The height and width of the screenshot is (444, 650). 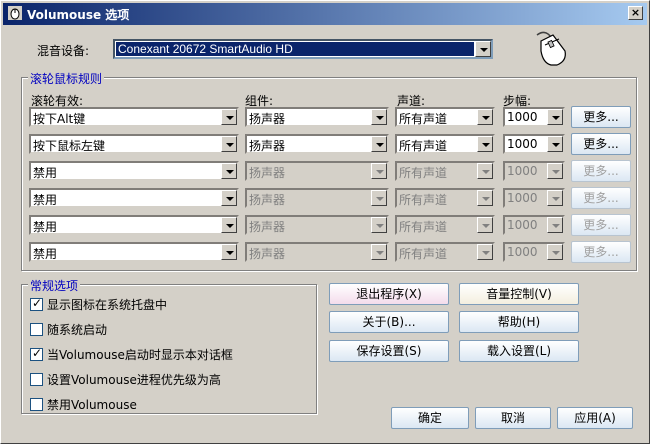 I want to click on close-button: ×, so click(x=635, y=13).